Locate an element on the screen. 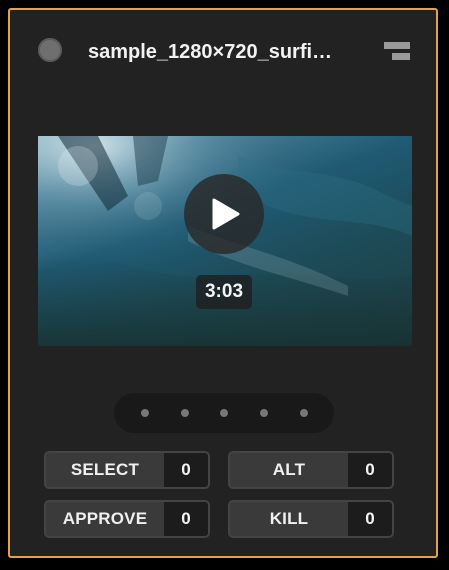 The width and height of the screenshot is (449, 570). duration-badge: 3:03 is located at coordinates (224, 292).